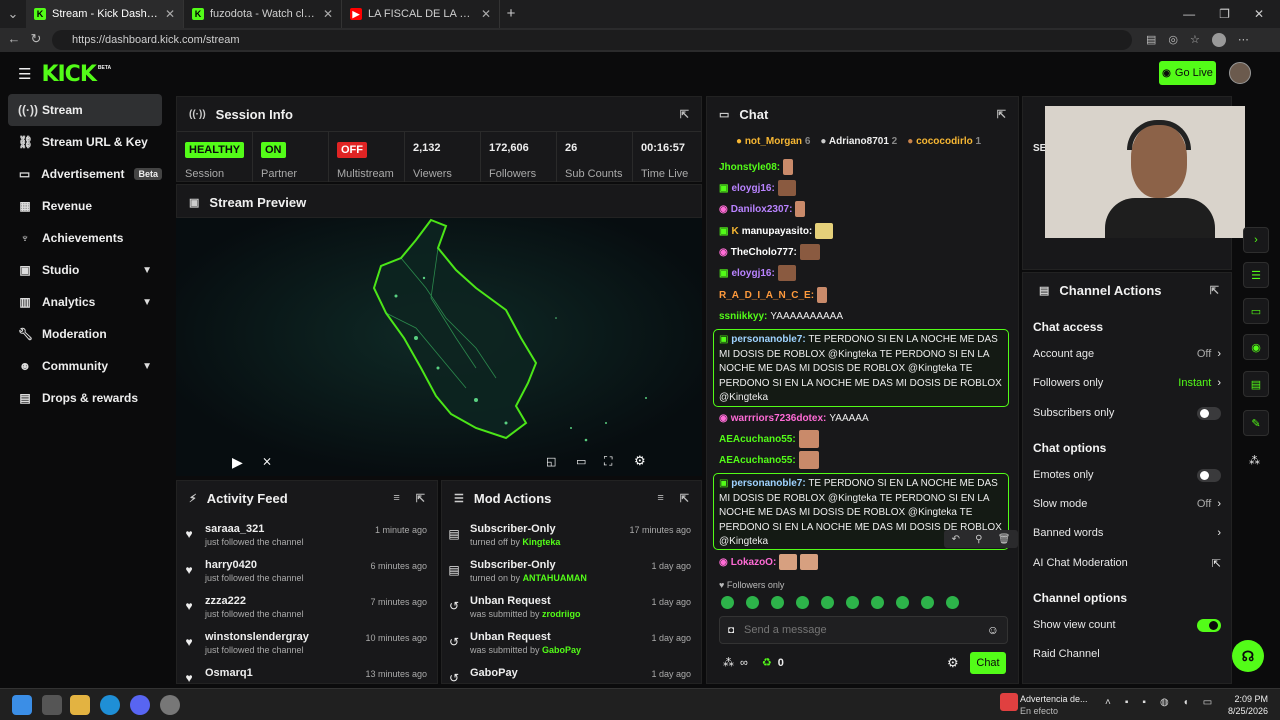  Describe the element at coordinates (1256, 423) in the screenshot. I see `rail-button-wrench-icon: ✎` at that location.